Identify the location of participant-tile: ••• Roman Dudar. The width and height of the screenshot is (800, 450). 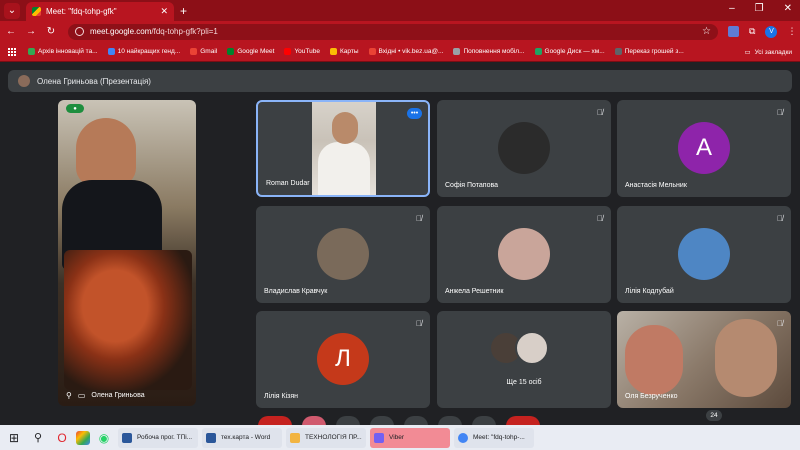
(343, 148).